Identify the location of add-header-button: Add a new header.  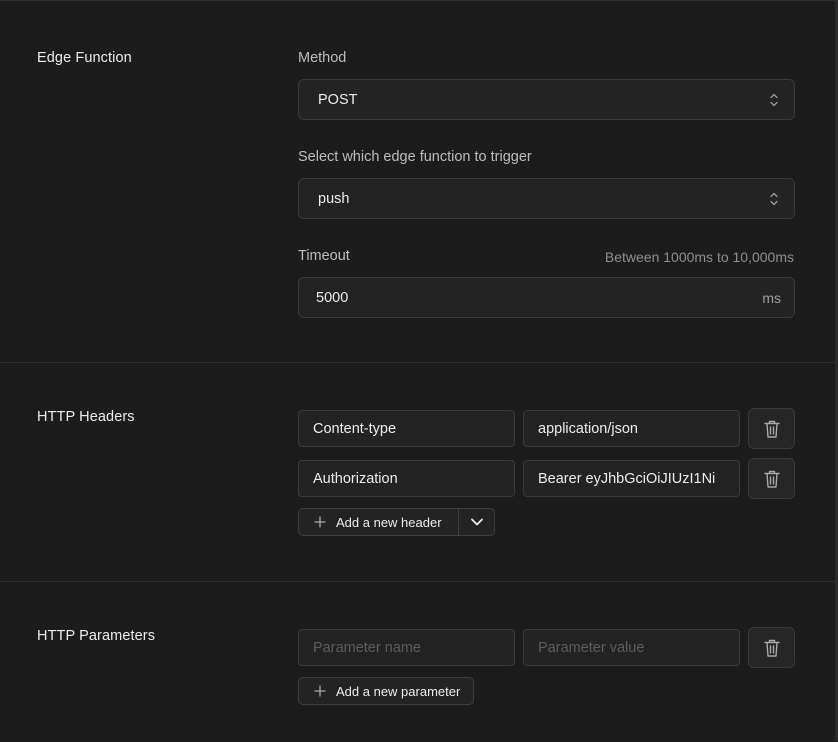
(378, 522).